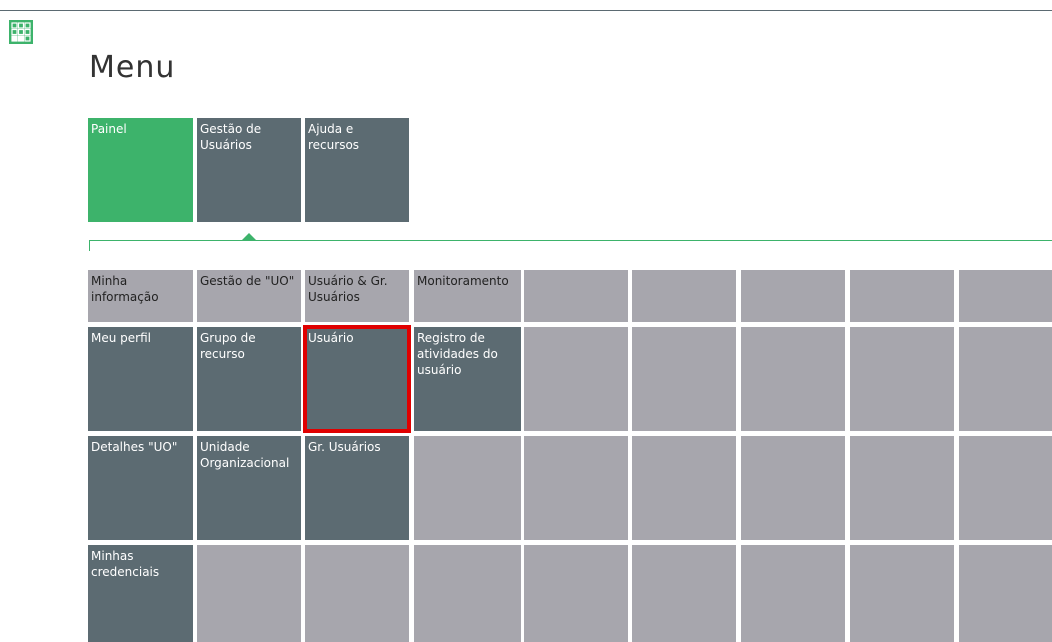 This screenshot has width=1052, height=642. What do you see at coordinates (140, 488) in the screenshot?
I see `menu-item-detalhes-uo: Detalhes "UO"` at bounding box center [140, 488].